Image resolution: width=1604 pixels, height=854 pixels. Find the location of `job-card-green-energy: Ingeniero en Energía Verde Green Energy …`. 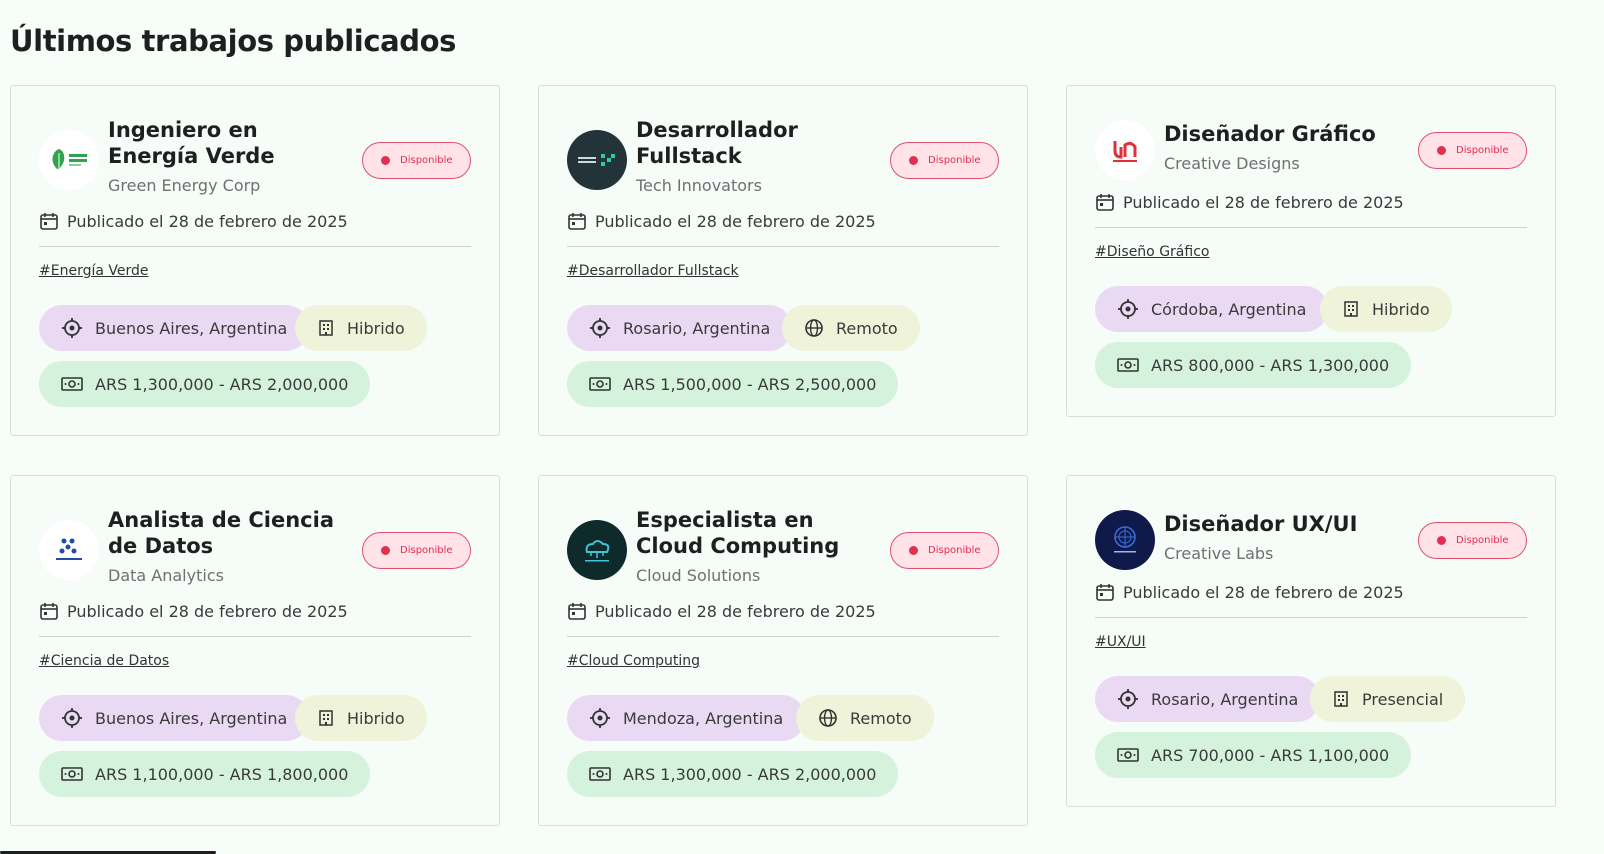

job-card-green-energy: Ingeniero en Energía Verde Green Energy … is located at coordinates (255, 260).